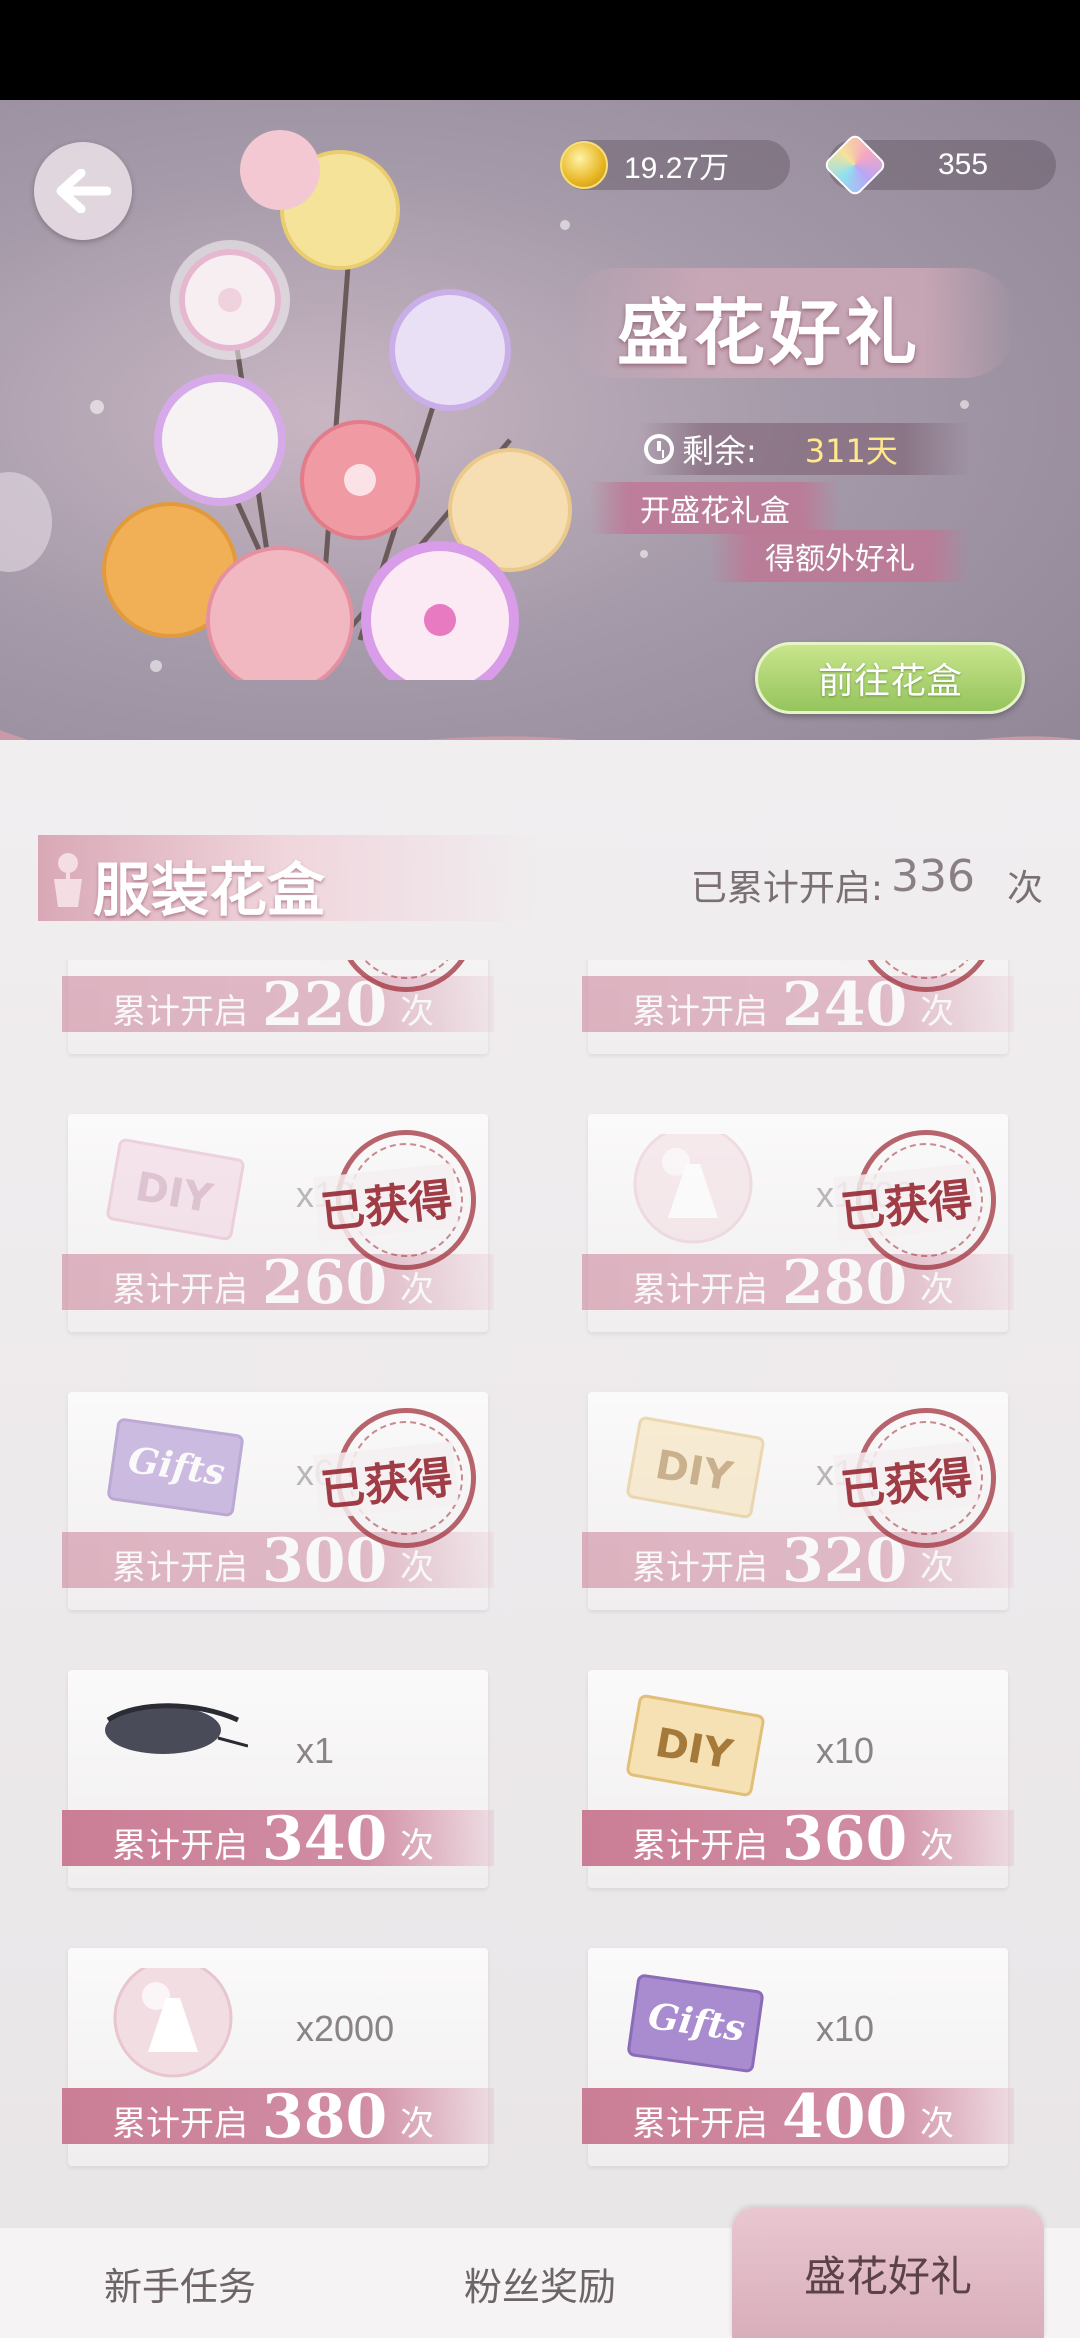  I want to click on milestone-number: 340, so click(325, 1839).